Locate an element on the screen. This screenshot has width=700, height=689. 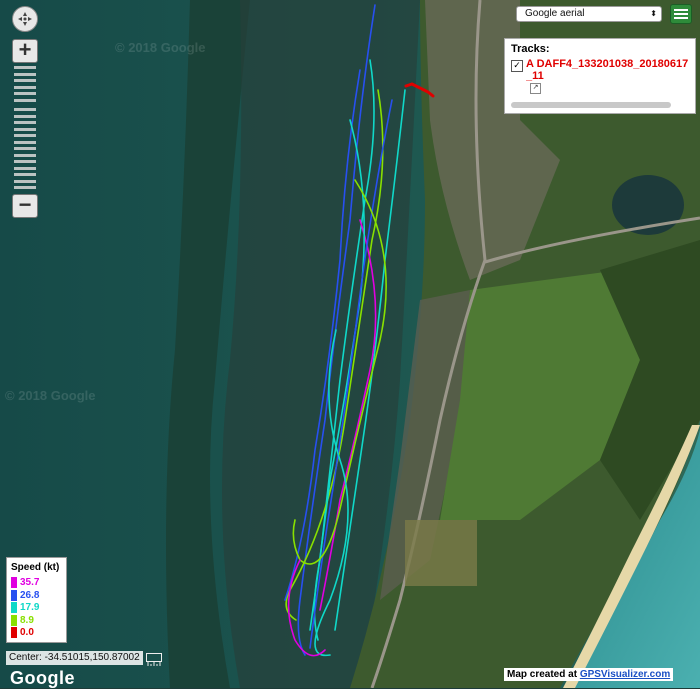
menu-icon is located at coordinates (681, 10).